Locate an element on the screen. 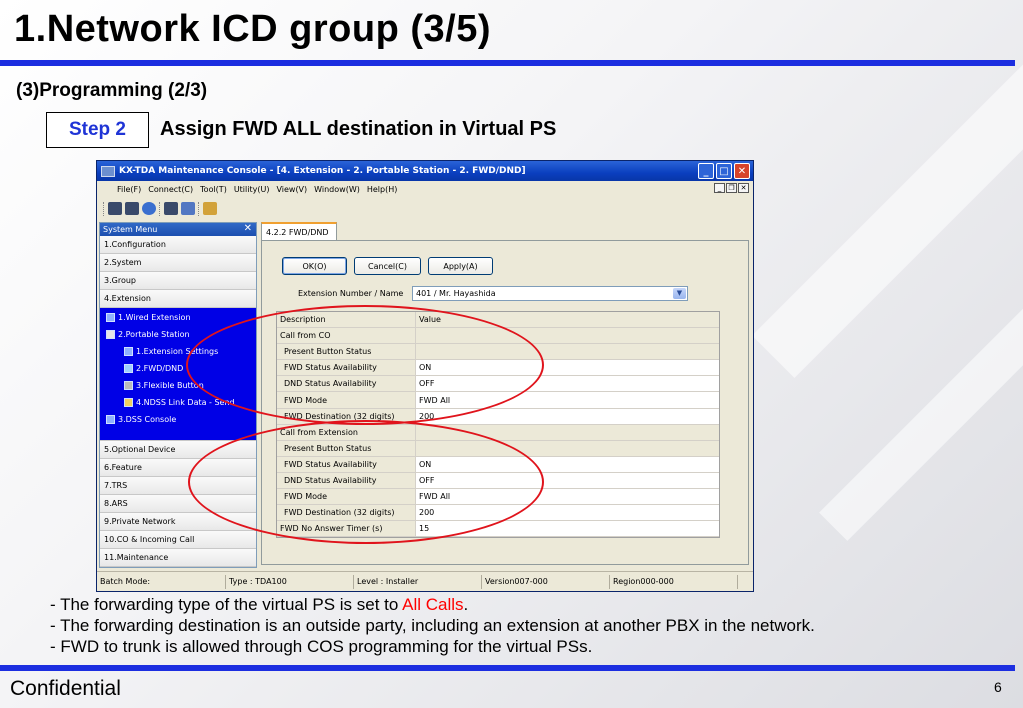 This screenshot has width=1023, height=708. background-stripe is located at coordinates (887, 189).